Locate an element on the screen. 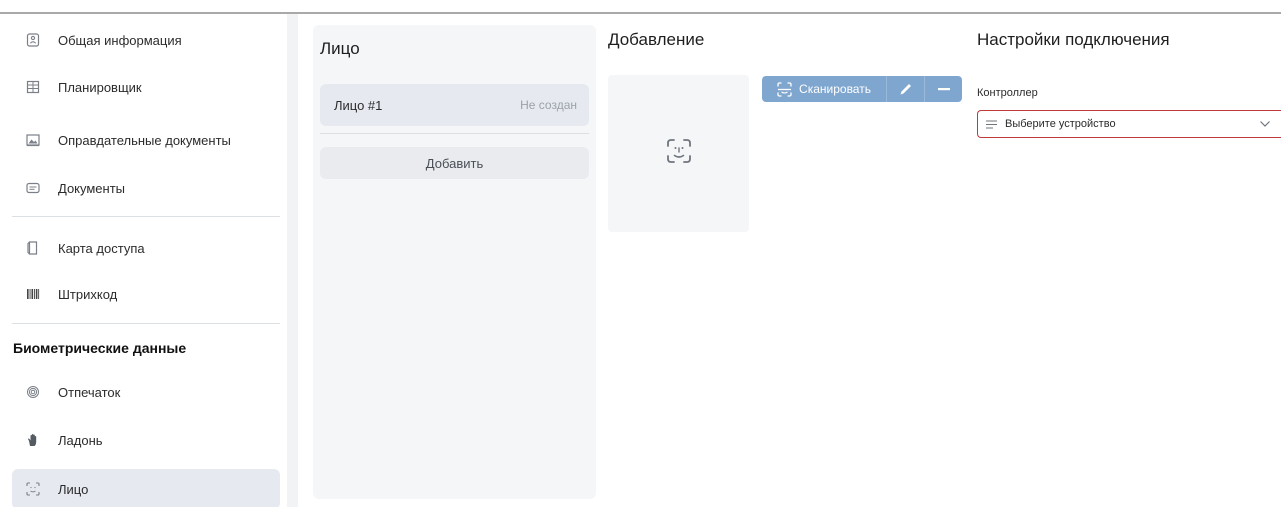  sidebar-item-label: Лицо is located at coordinates (73, 489).